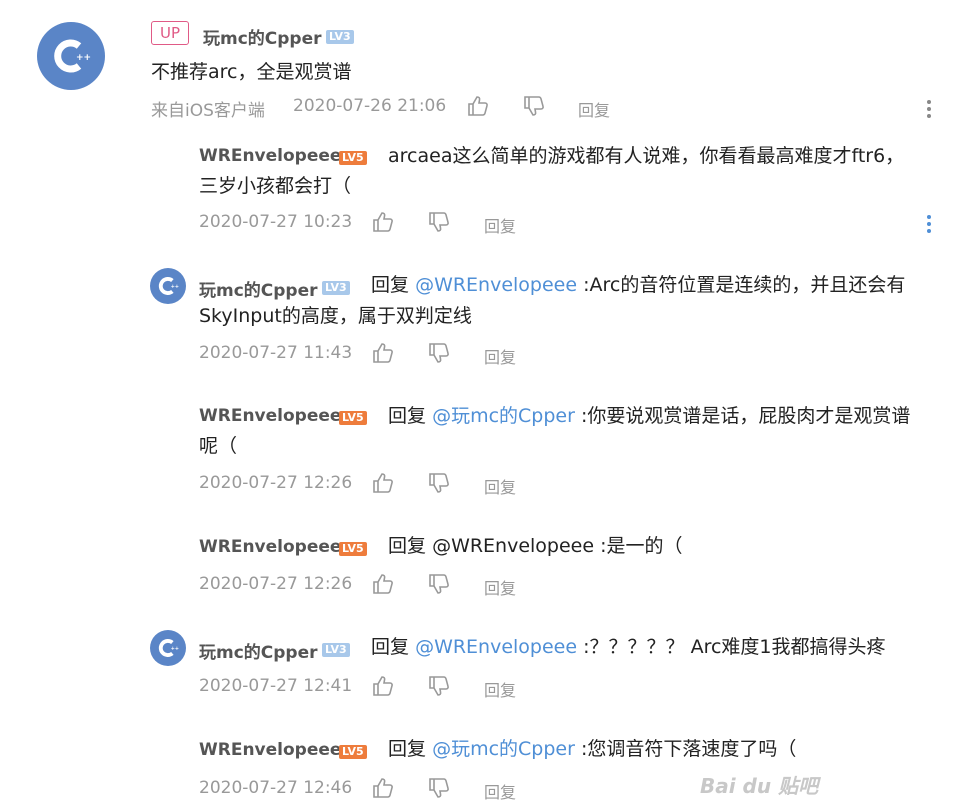 The image size is (960, 807). I want to click on reply-line: 回复 @玩mc的Cpper :你要说观赏谱是话，屁股肉才是观赏谱, so click(649, 416).